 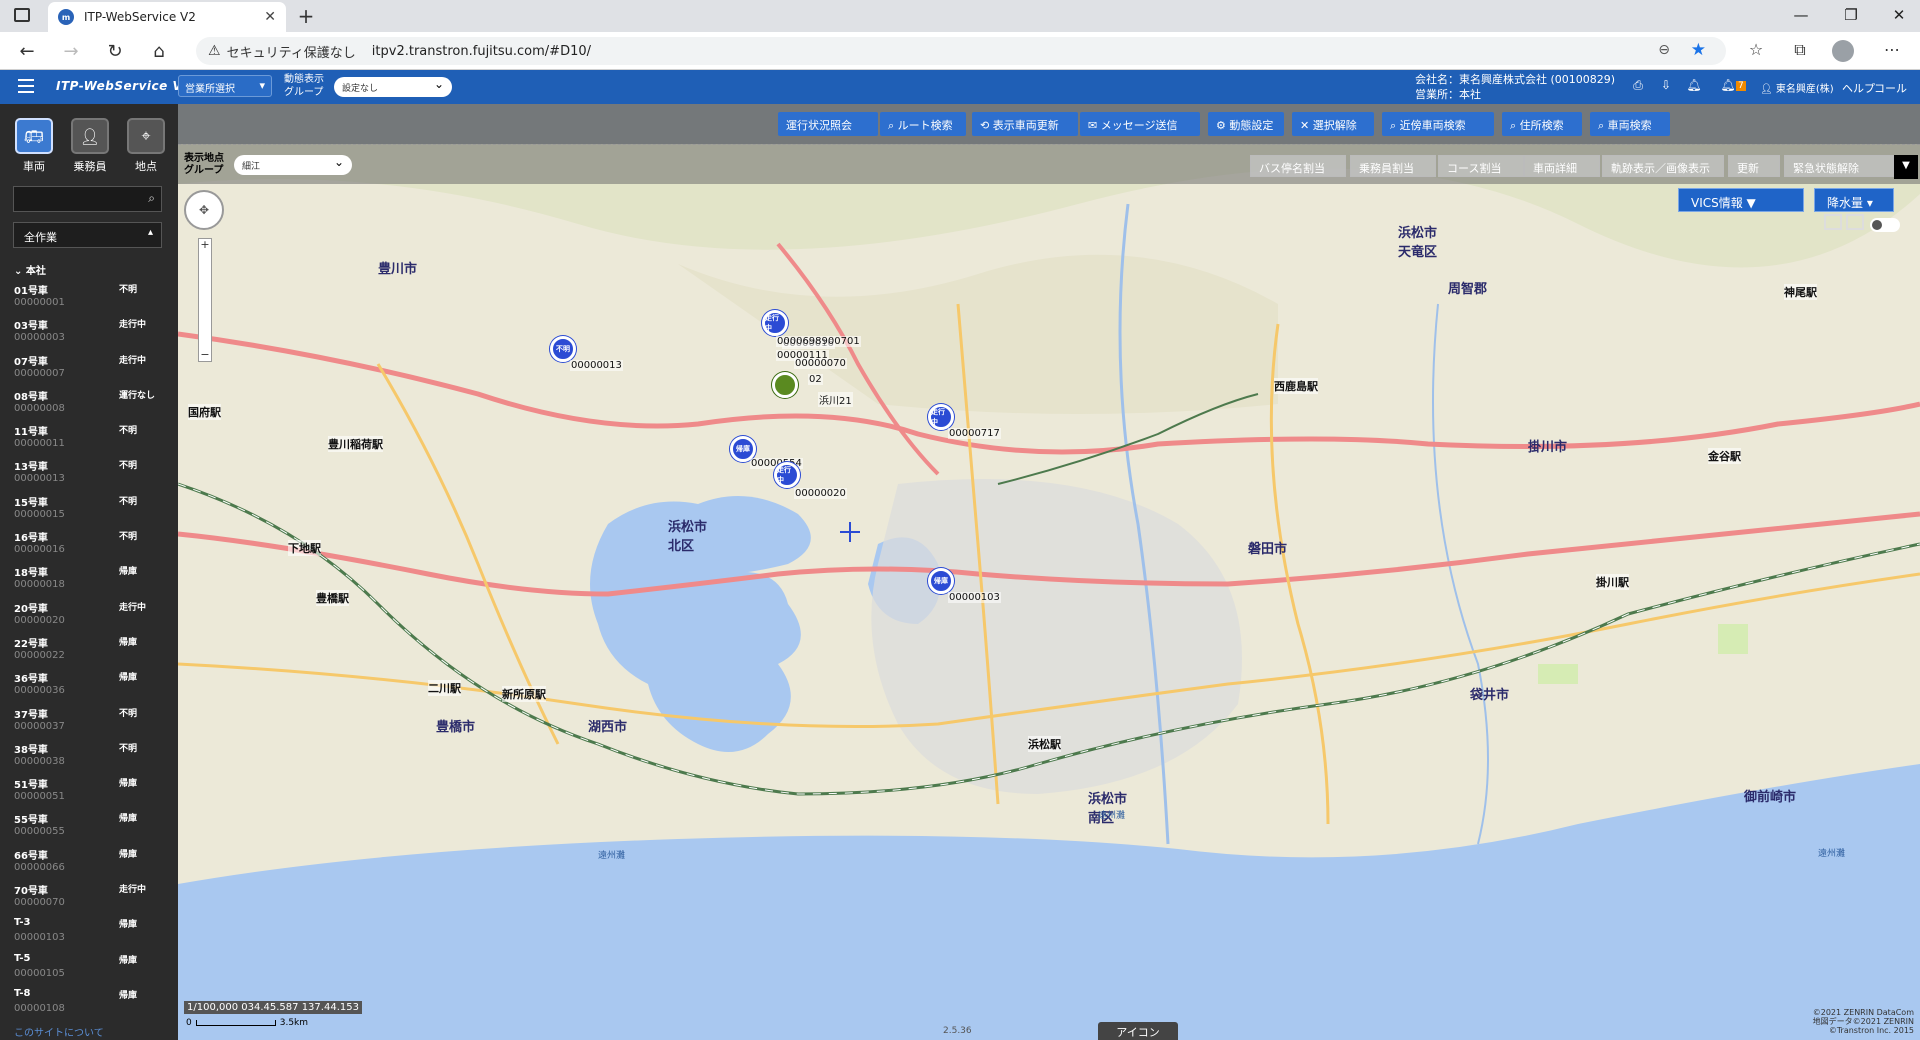 I want to click on toolbar-button: ⌕ 車両検索, so click(x=1630, y=124).